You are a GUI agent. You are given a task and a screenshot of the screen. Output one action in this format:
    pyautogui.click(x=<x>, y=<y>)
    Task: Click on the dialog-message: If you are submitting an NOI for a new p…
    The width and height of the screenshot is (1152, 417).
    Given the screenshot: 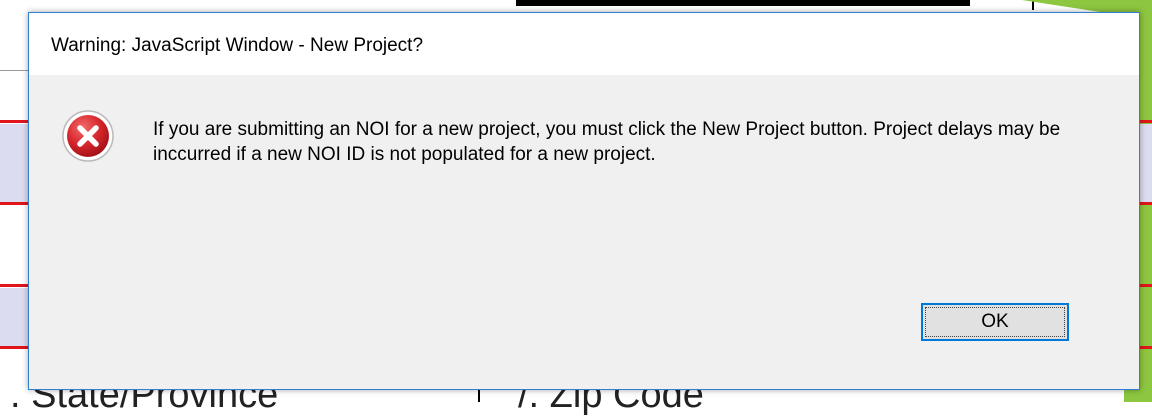 What is the action you would take?
    pyautogui.click(x=607, y=142)
    